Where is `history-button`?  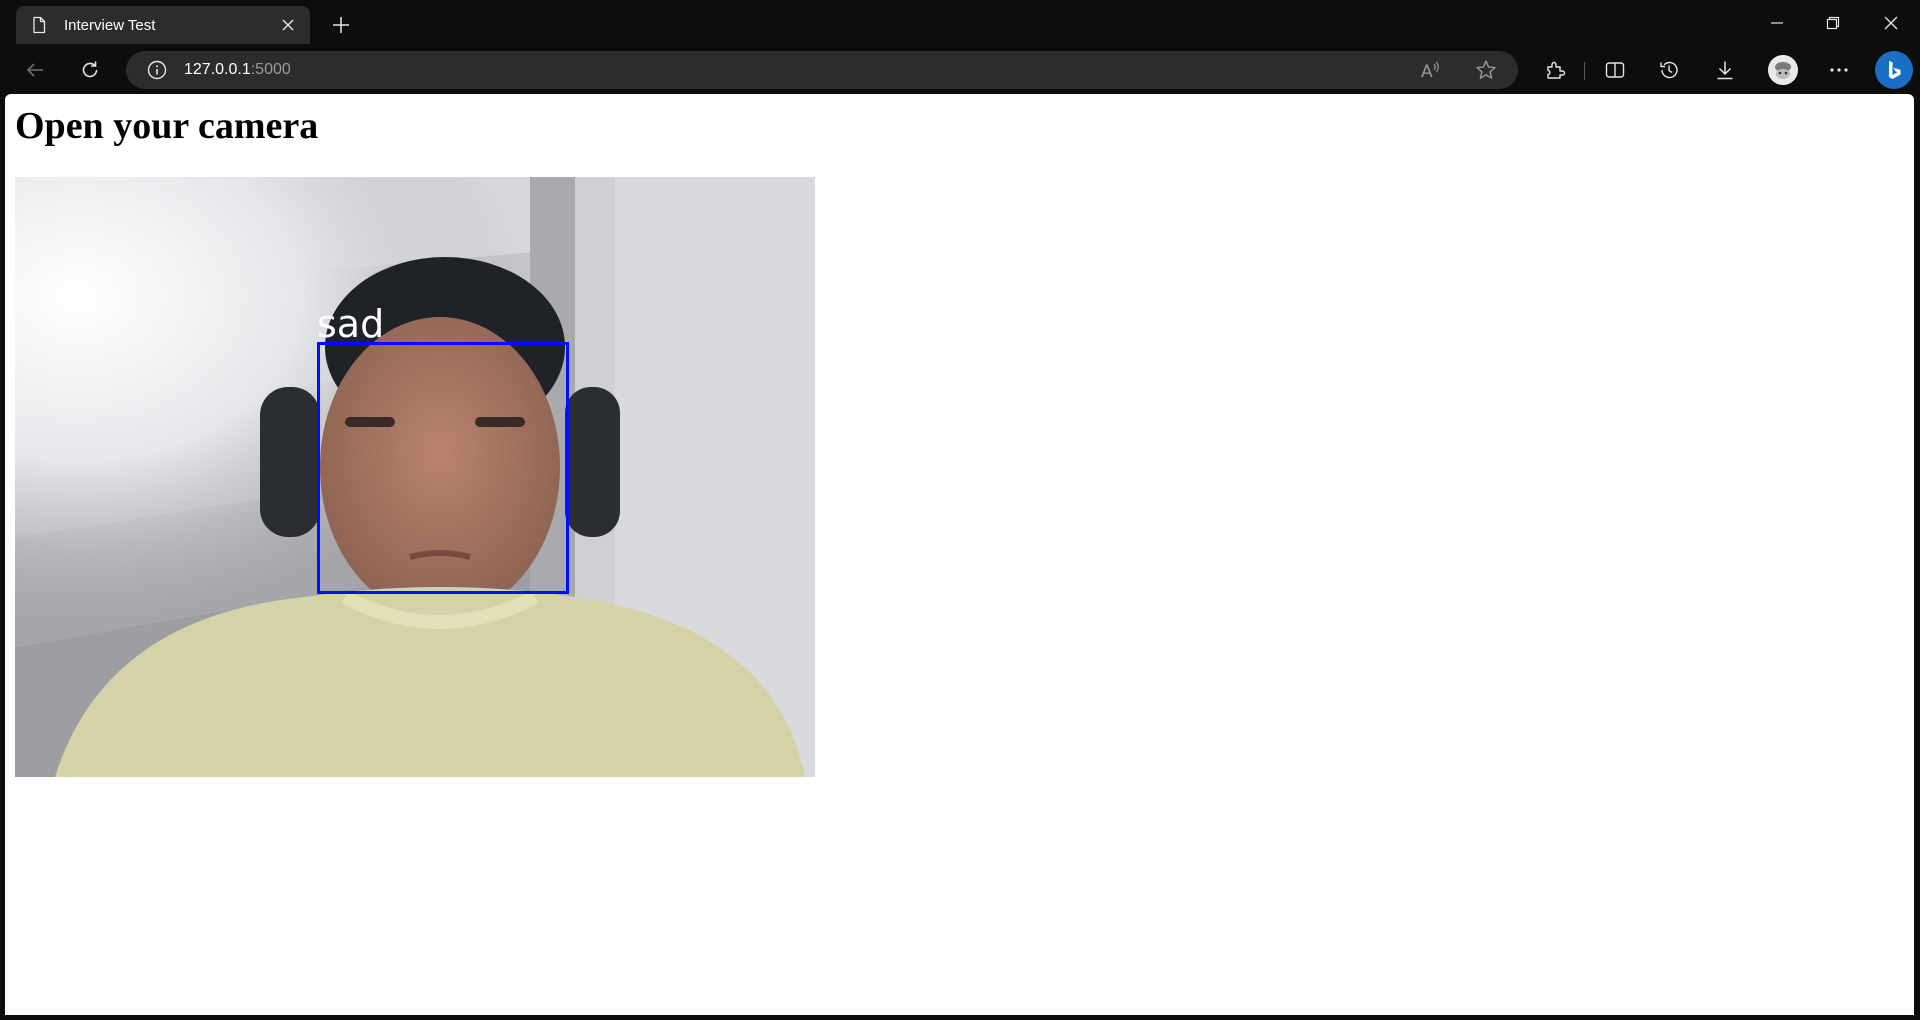 history-button is located at coordinates (1669, 70).